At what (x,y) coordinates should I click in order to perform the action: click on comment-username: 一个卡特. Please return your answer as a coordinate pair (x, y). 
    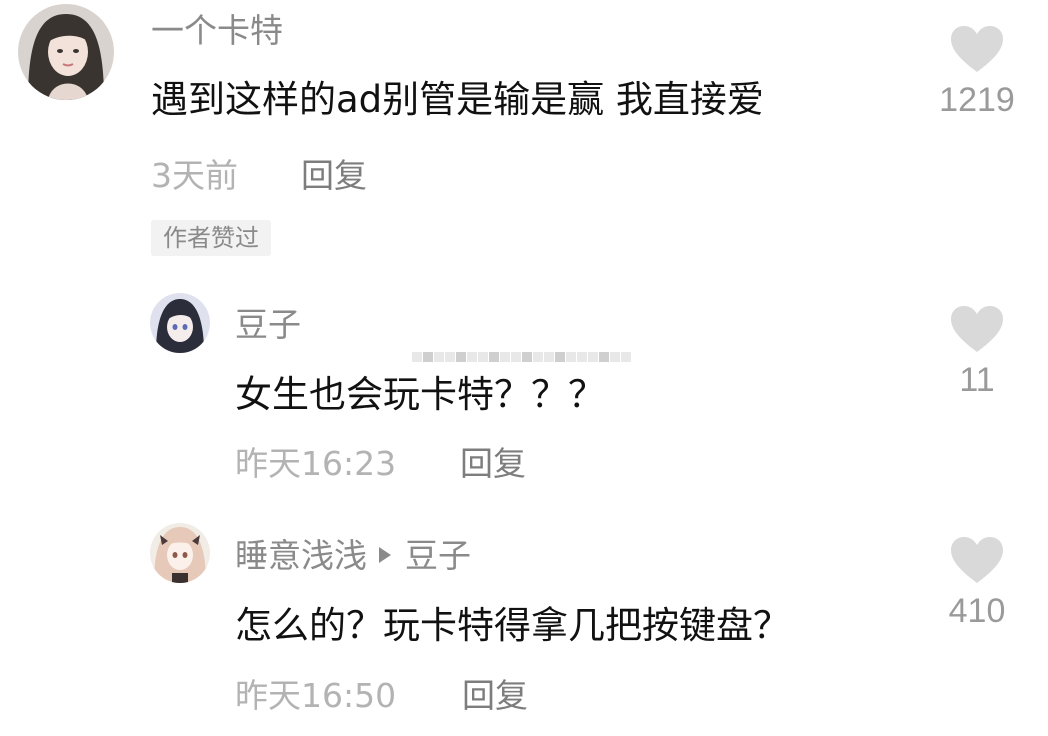
    Looking at the image, I should click on (217, 31).